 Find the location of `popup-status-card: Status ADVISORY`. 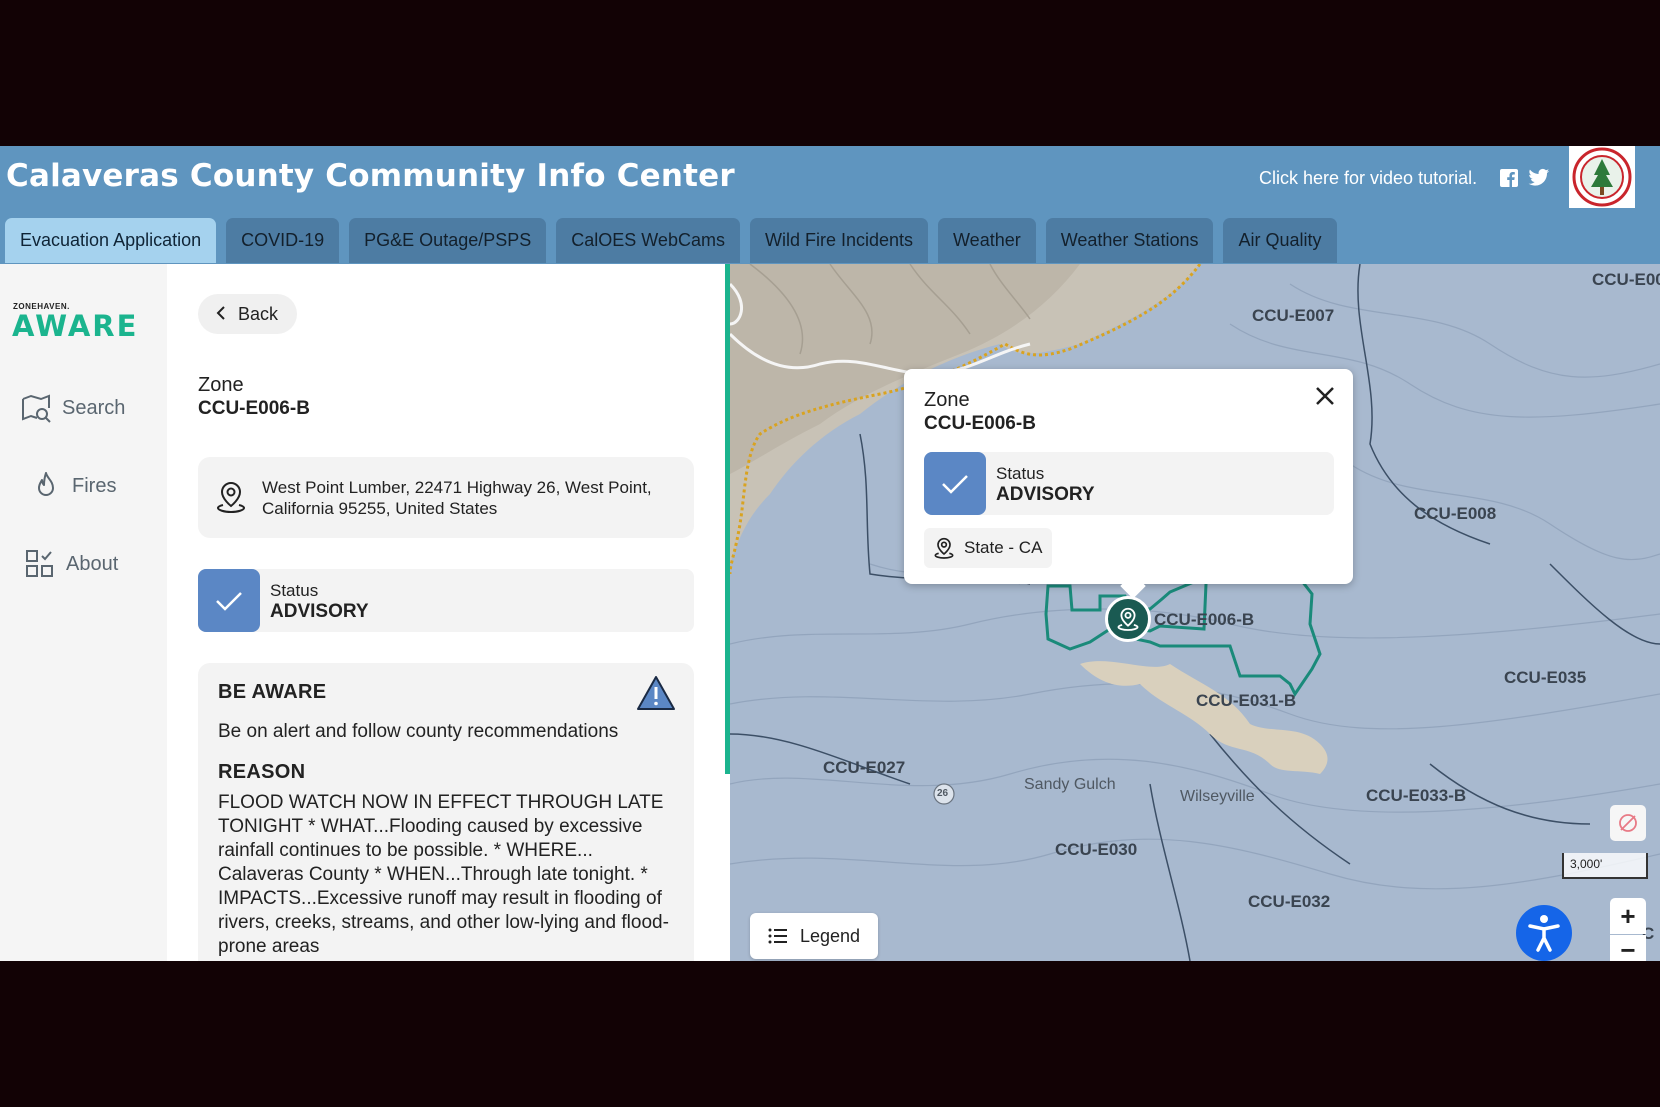

popup-status-card: Status ADVISORY is located at coordinates (1129, 483).